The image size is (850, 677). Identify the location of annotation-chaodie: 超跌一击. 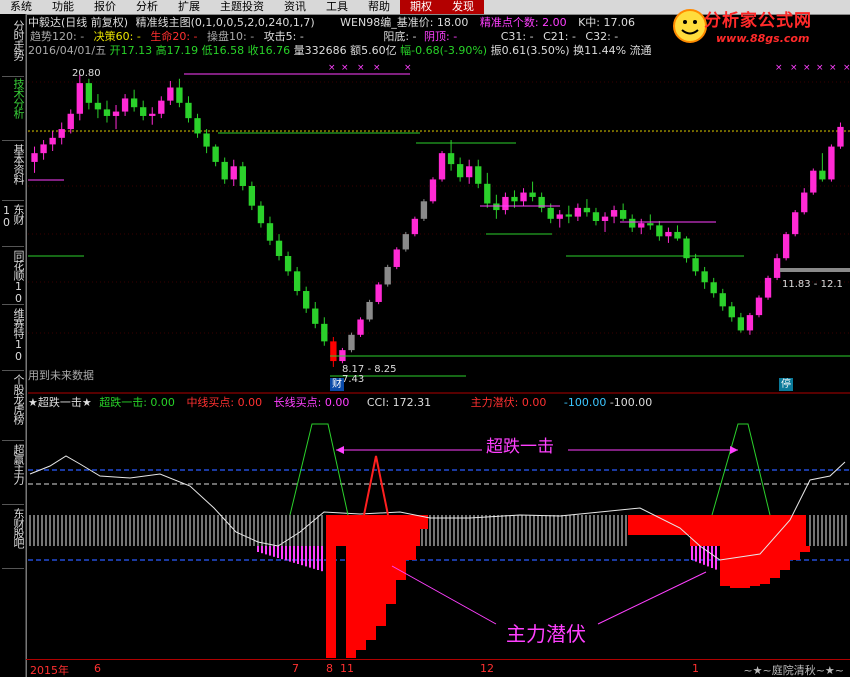
(520, 447).